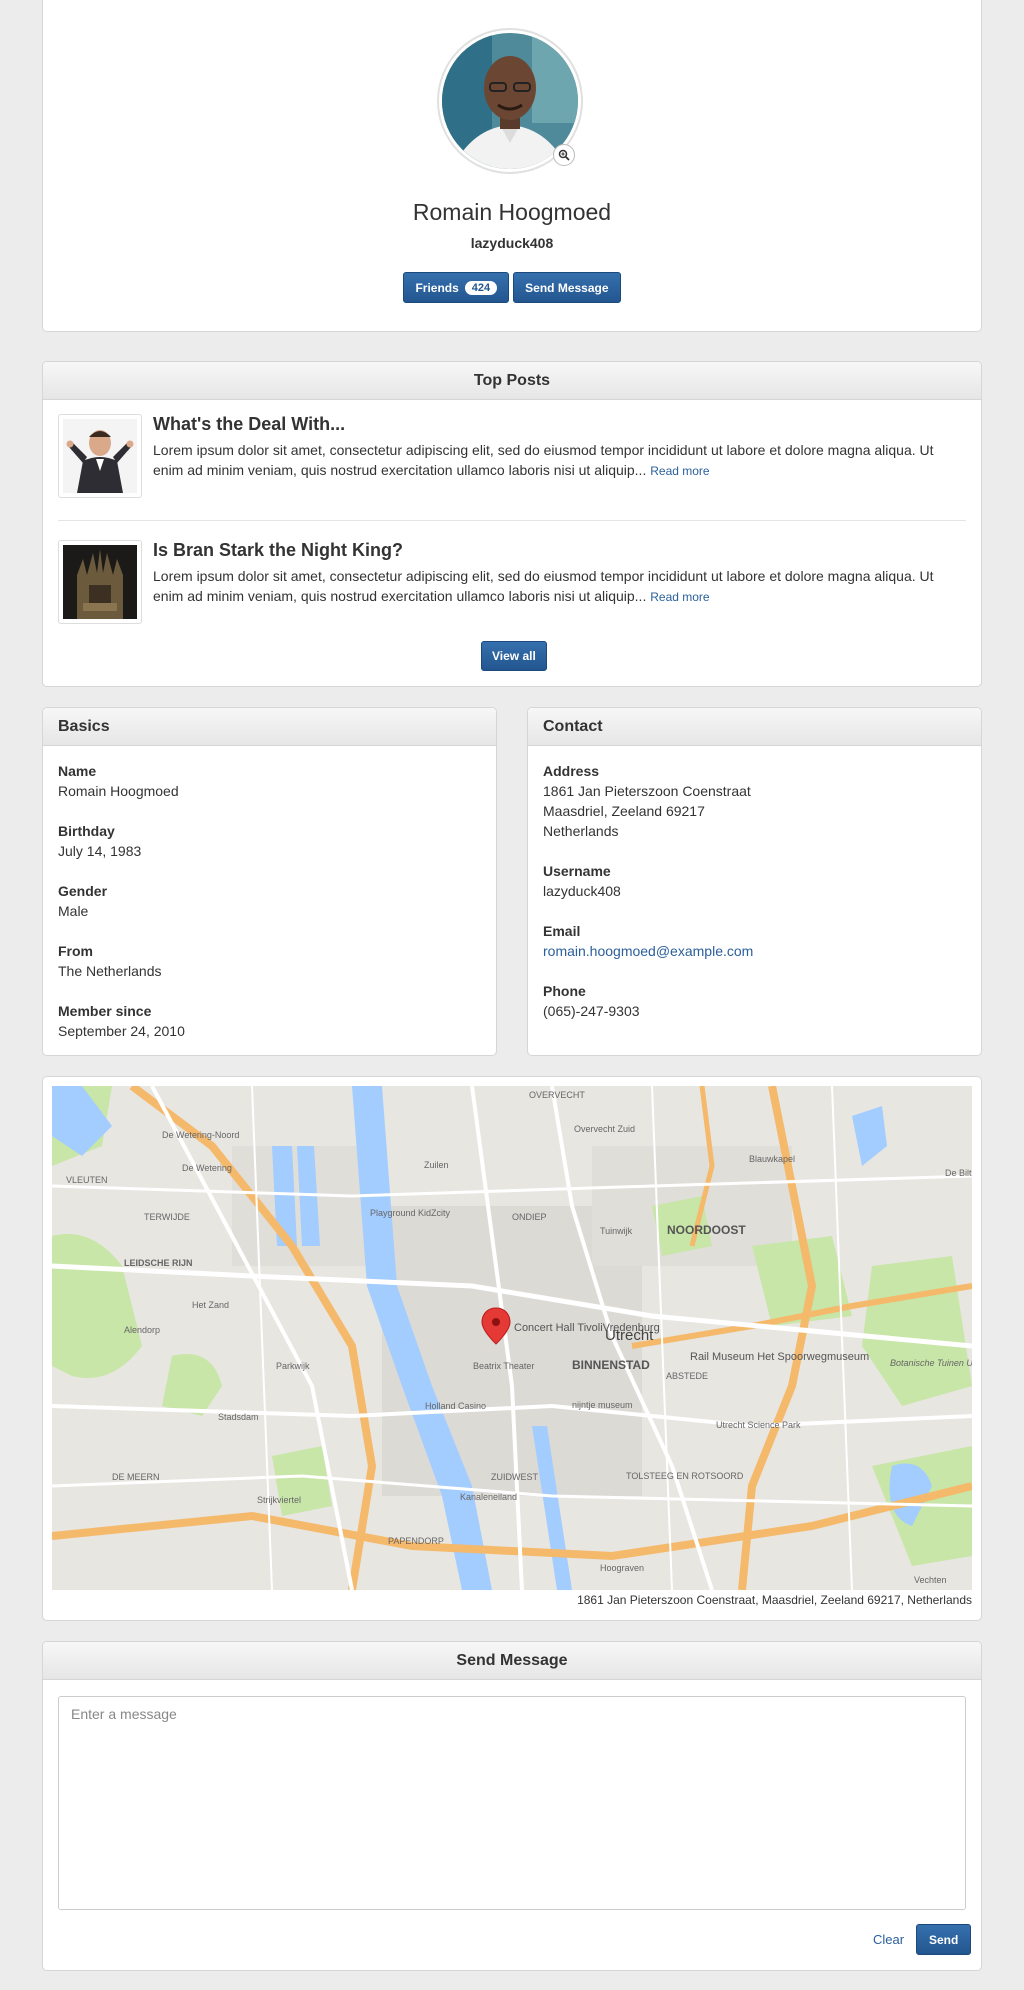 The image size is (1024, 1990). Describe the element at coordinates (622, 1568) in the screenshot. I see `map-label: Hoograven` at that location.